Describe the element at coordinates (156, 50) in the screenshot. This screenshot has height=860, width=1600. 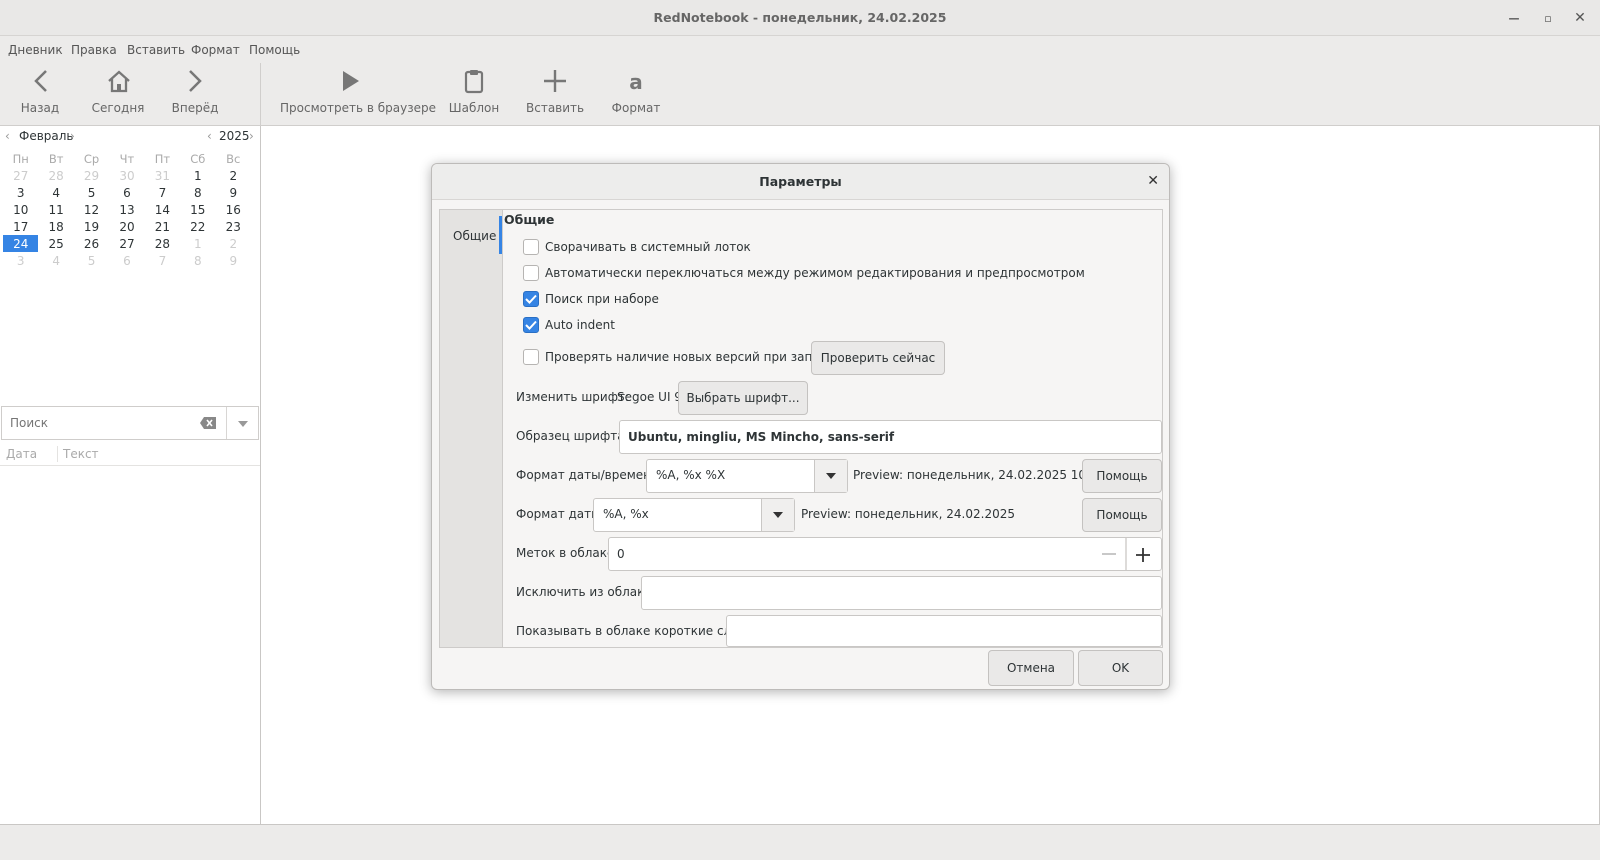
I see `menu-insert: Вставить` at that location.